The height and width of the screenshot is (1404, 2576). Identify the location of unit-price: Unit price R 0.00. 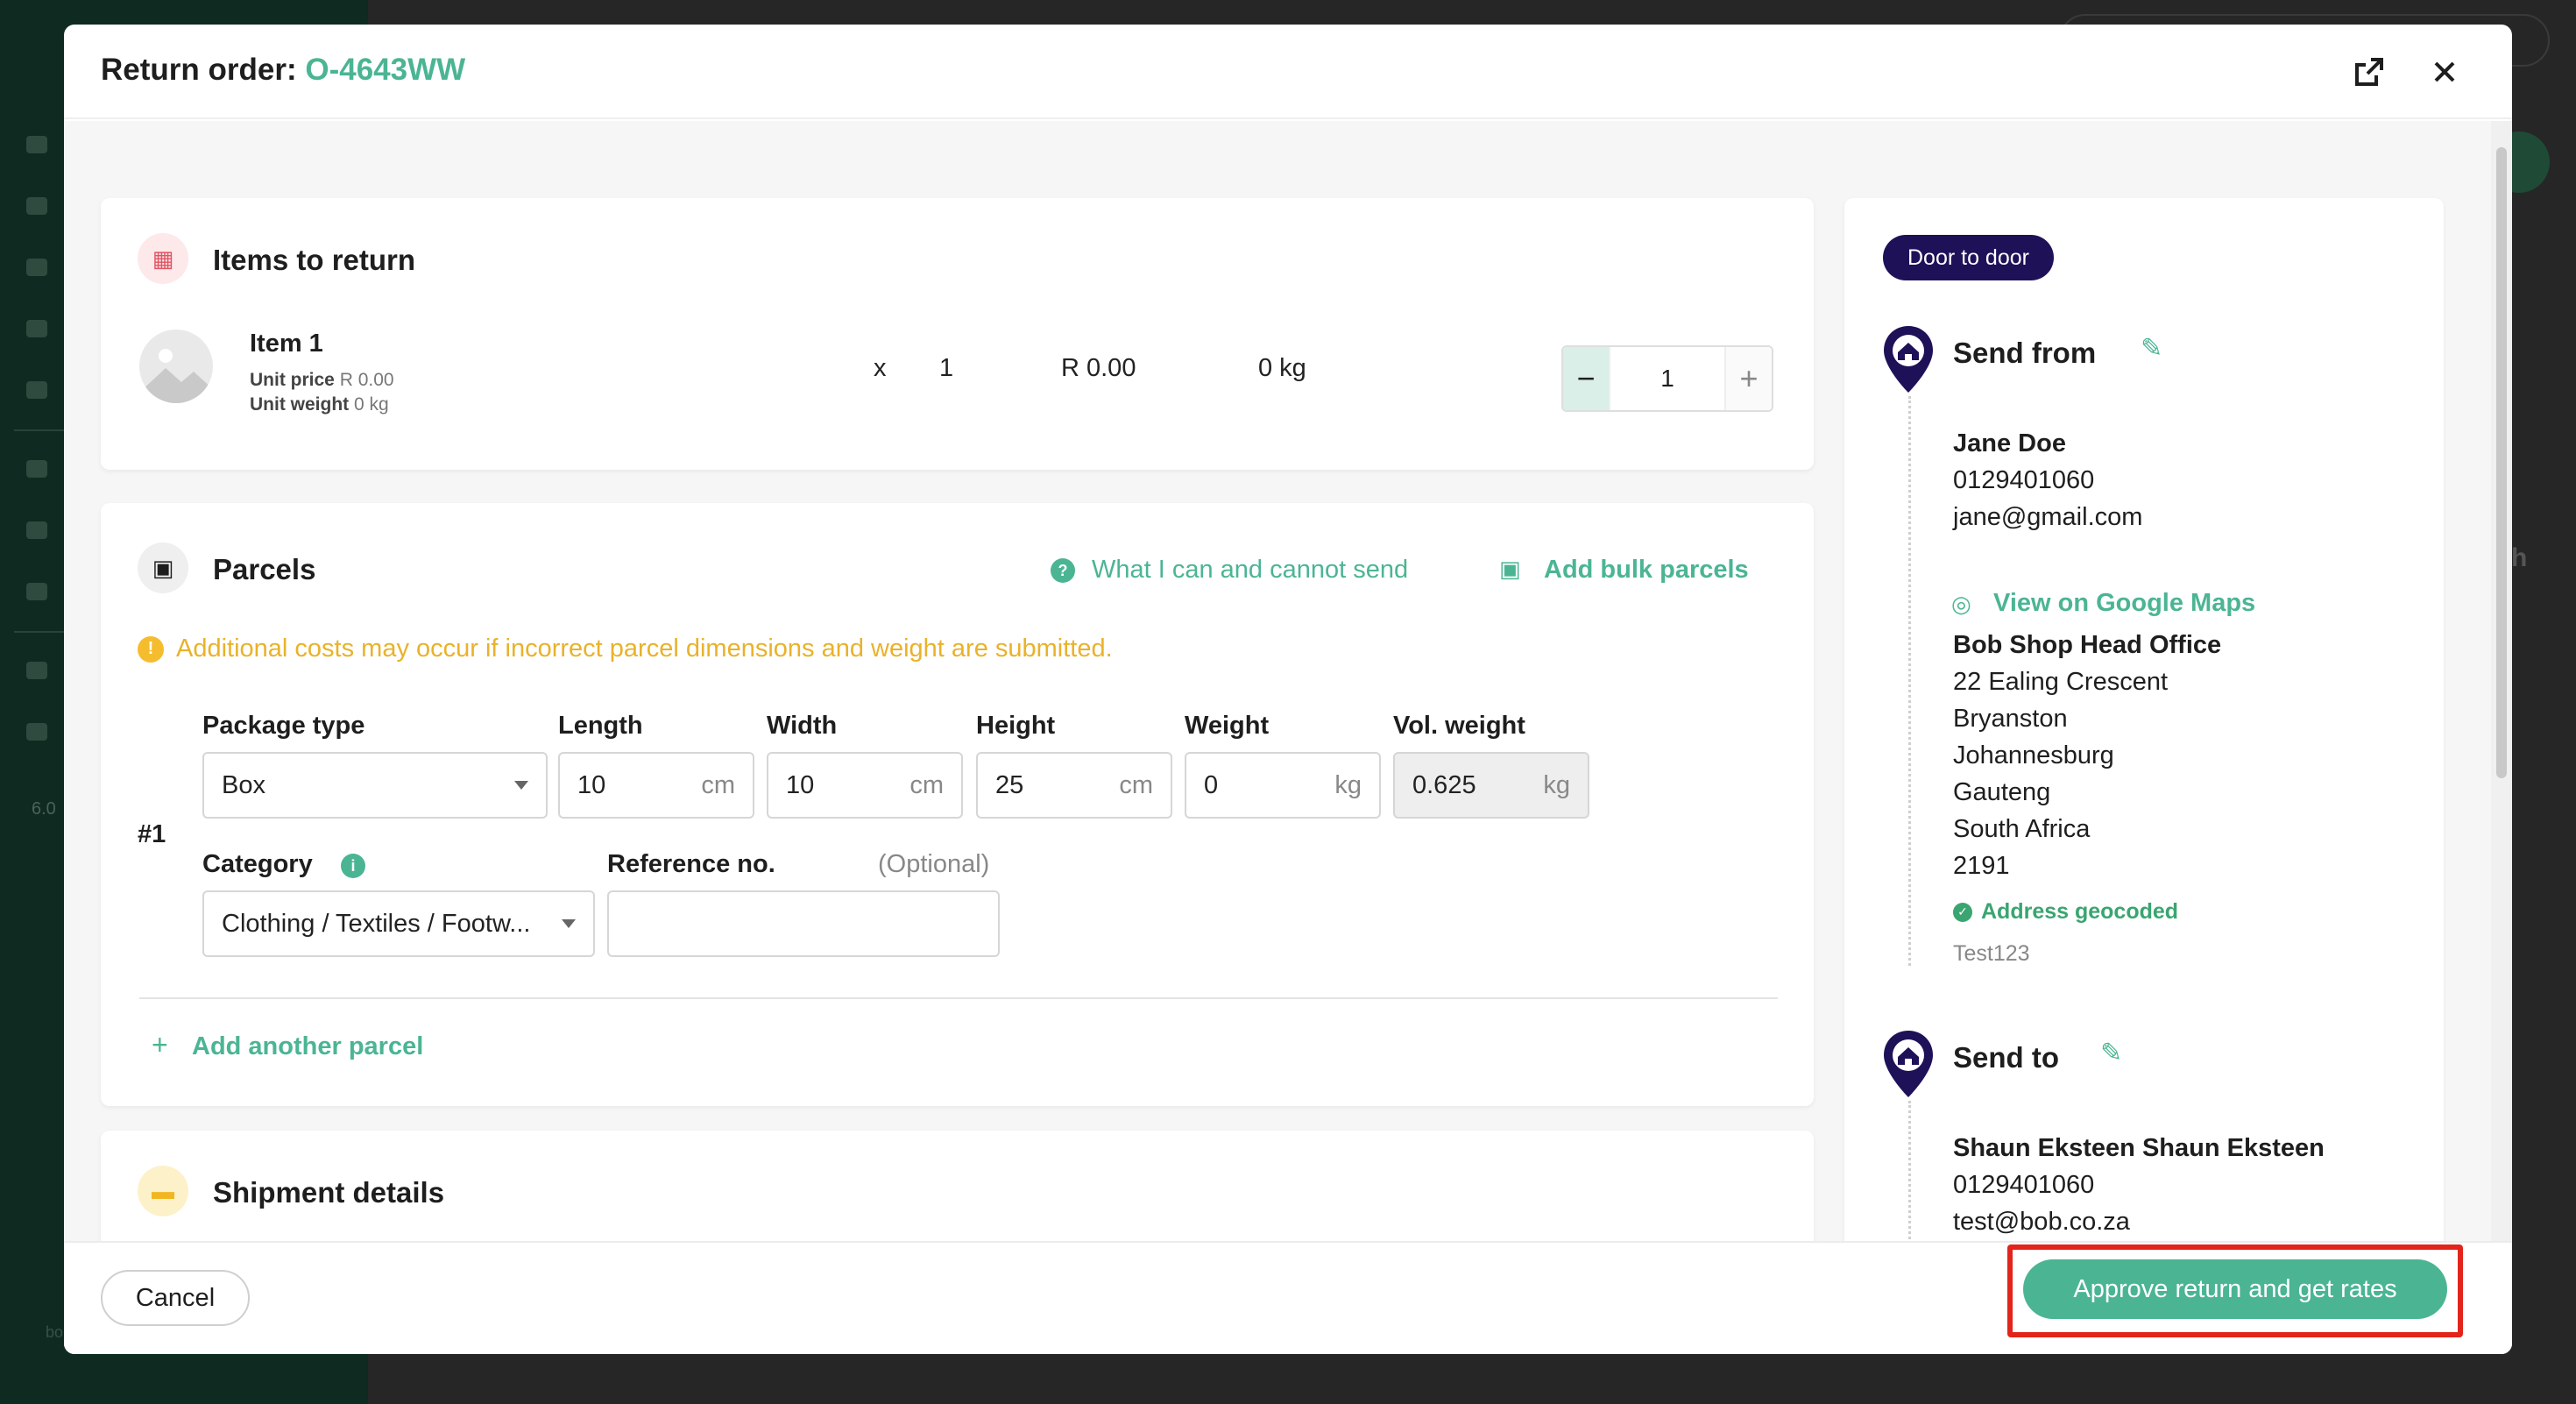
(322, 380).